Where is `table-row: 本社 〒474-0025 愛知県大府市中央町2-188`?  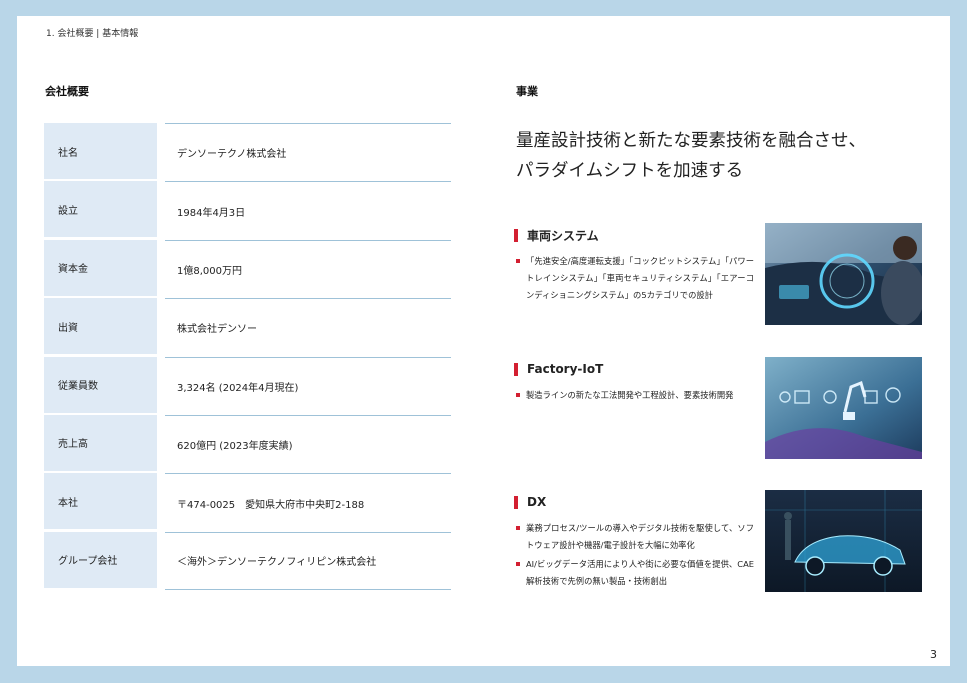 table-row: 本社 〒474-0025 愛知県大府市中央町2-188 is located at coordinates (247, 502).